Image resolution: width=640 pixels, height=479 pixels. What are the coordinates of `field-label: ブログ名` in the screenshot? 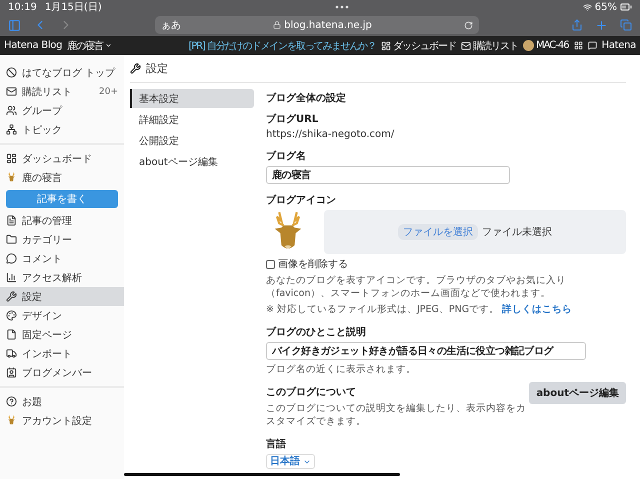 It's located at (286, 156).